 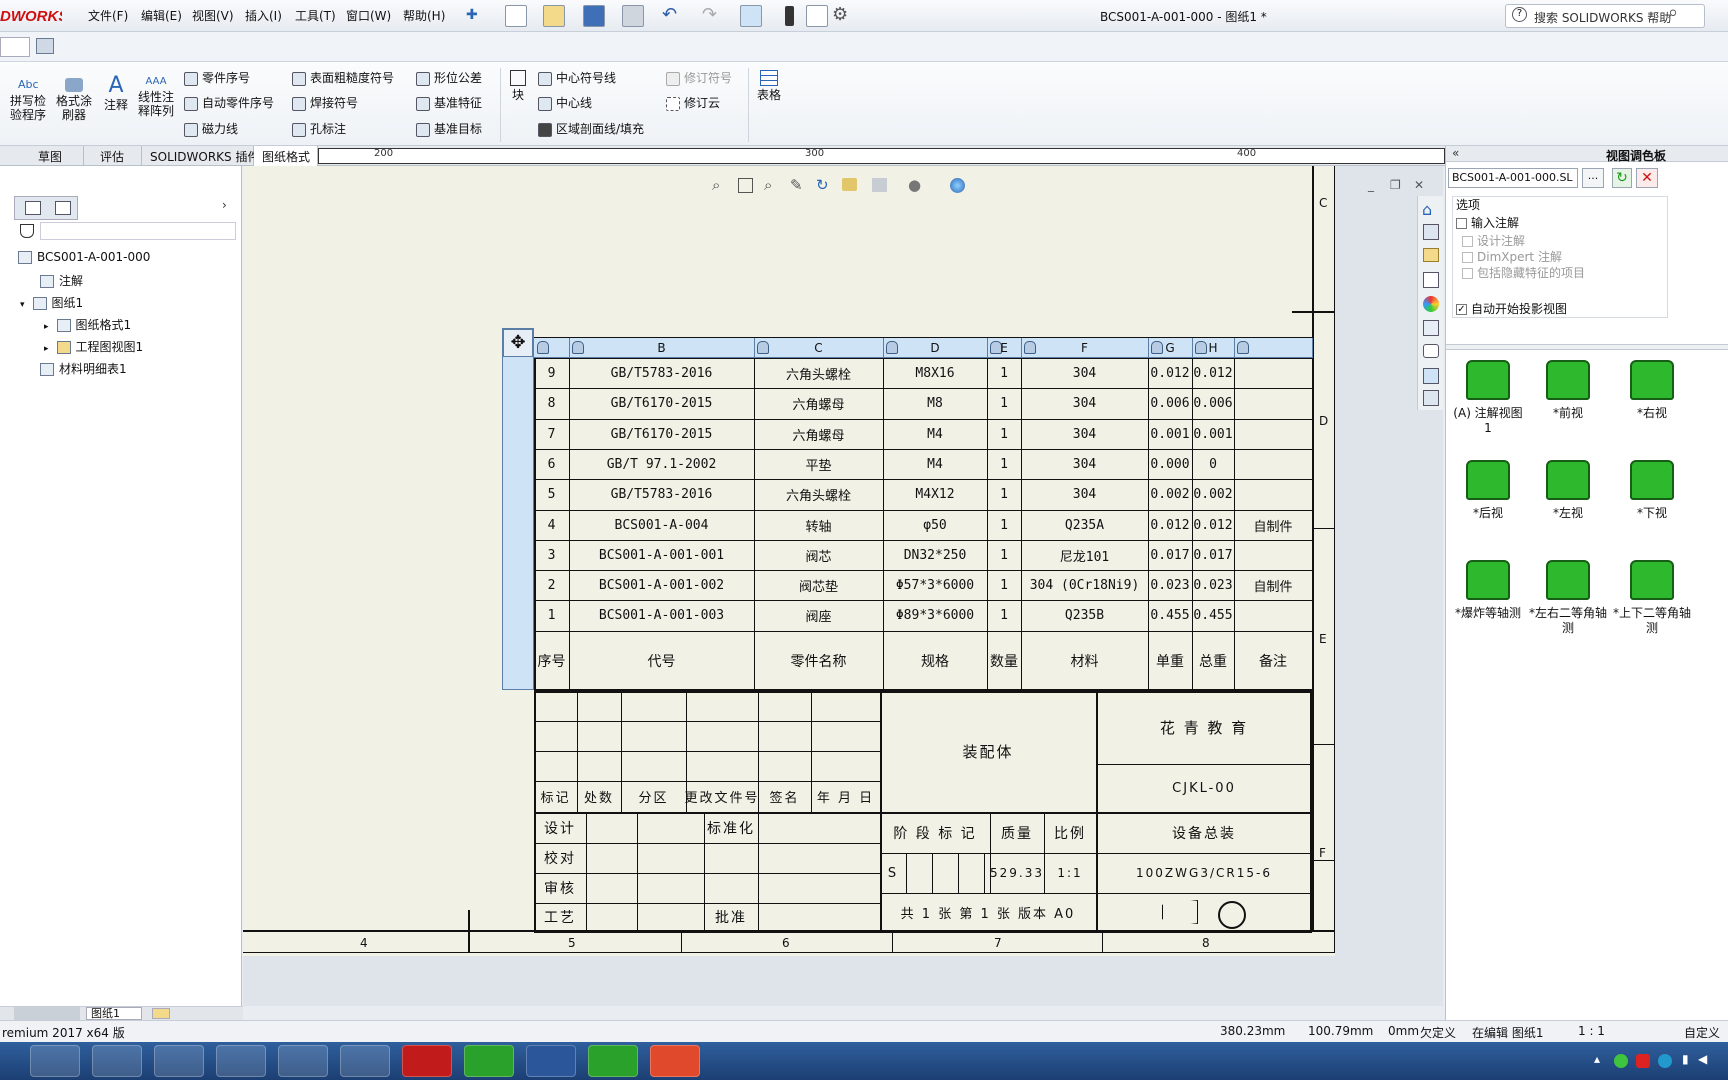 What do you see at coordinates (449, 77) in the screenshot?
I see `gtol-button: 形位公差` at bounding box center [449, 77].